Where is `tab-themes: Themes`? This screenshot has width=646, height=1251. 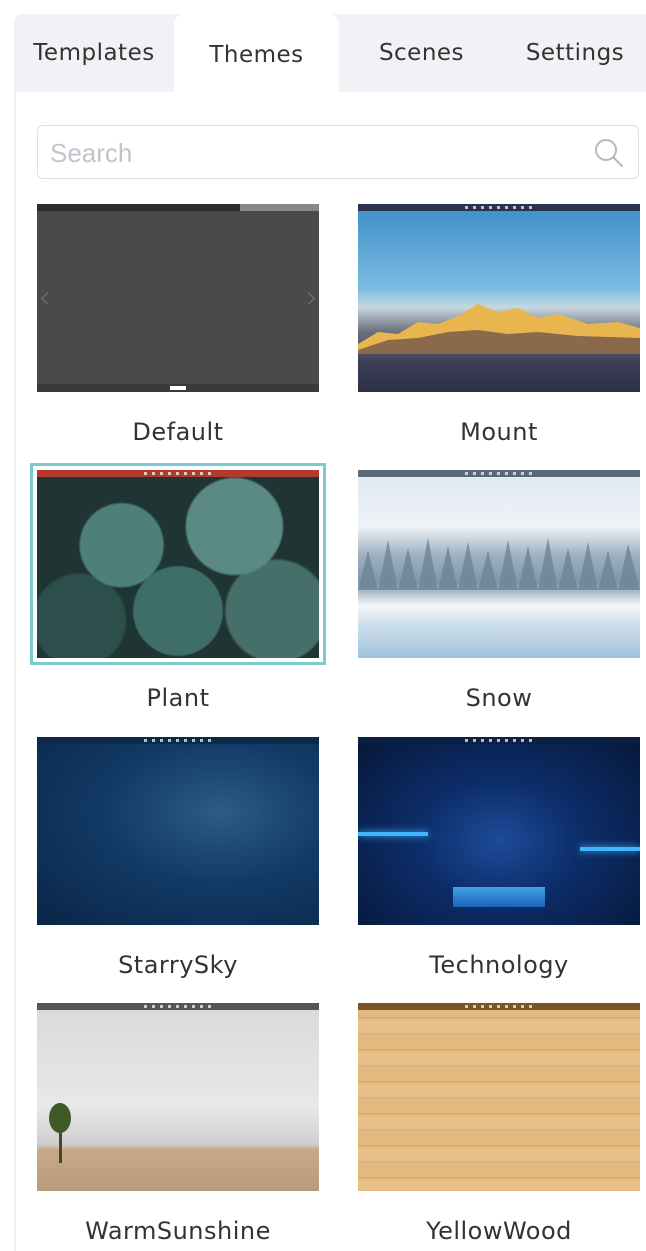
tab-themes: Themes is located at coordinates (256, 55).